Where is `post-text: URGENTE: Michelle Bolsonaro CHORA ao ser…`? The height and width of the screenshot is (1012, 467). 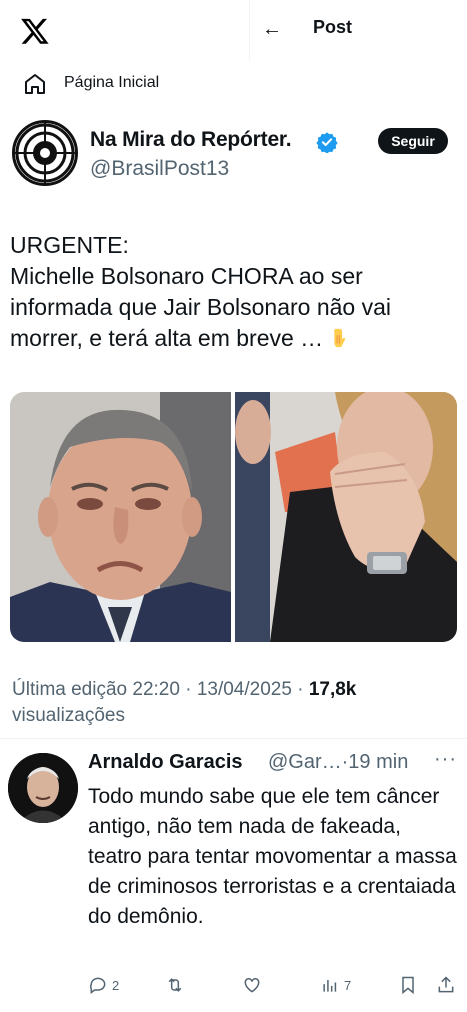 post-text: URGENTE: Michelle Bolsonaro CHORA ao ser… is located at coordinates (235, 292).